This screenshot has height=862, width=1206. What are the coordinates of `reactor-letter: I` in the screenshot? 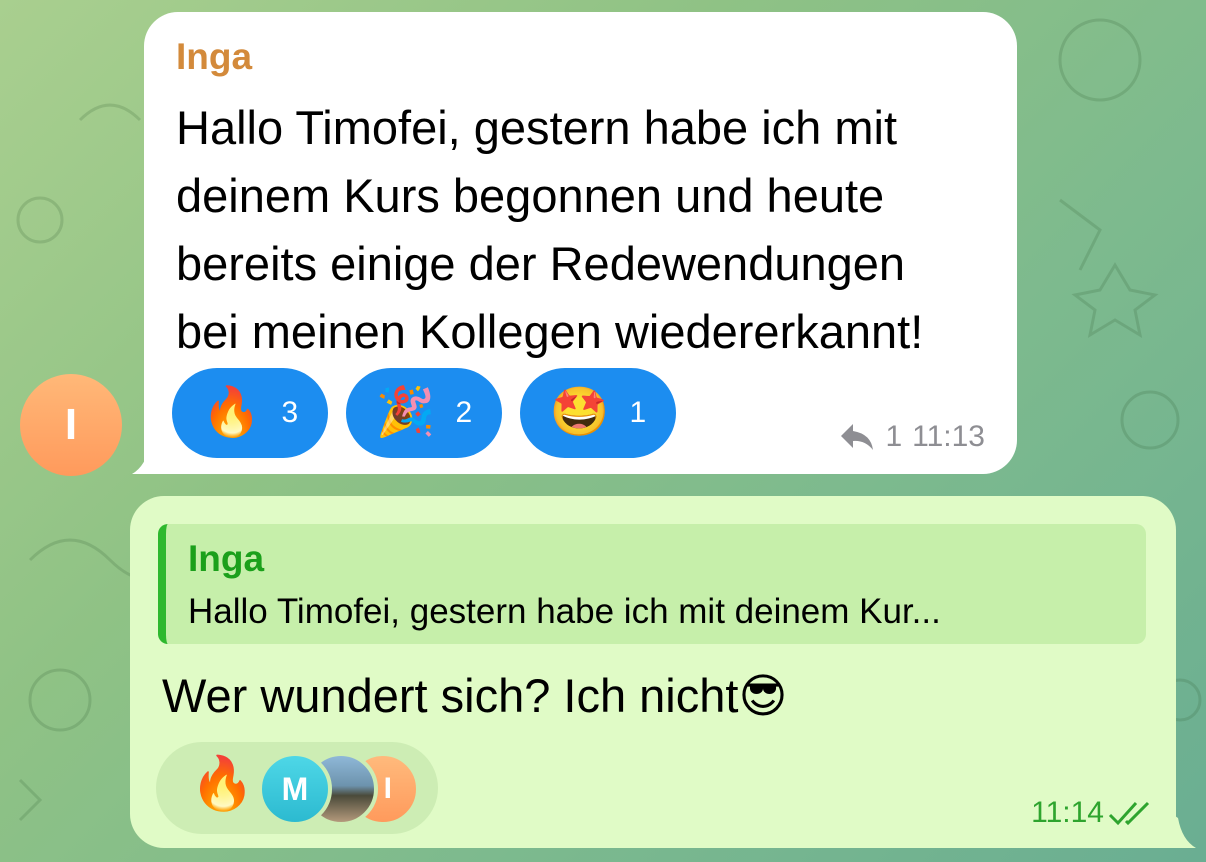 It's located at (387, 788).